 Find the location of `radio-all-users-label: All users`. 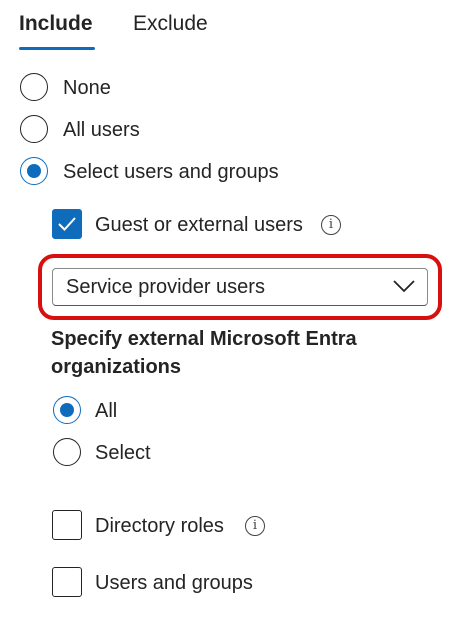

radio-all-users-label: All users is located at coordinates (101, 130).